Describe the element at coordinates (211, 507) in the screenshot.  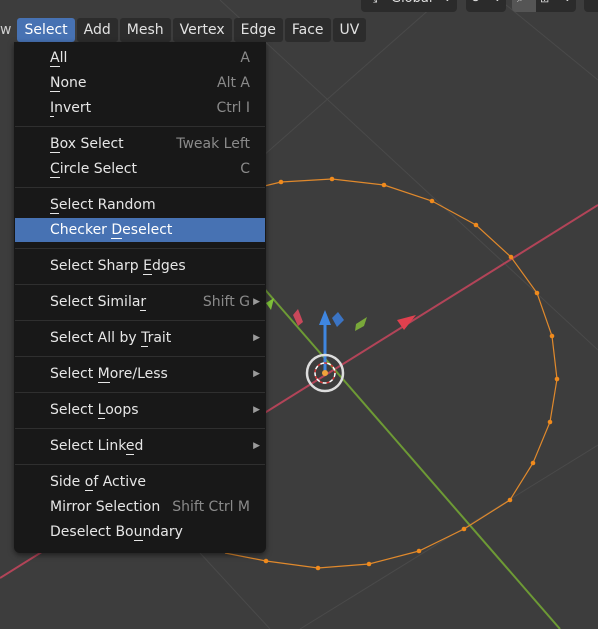
I see `menu-item-shortcut: Shift Ctrl M` at that location.